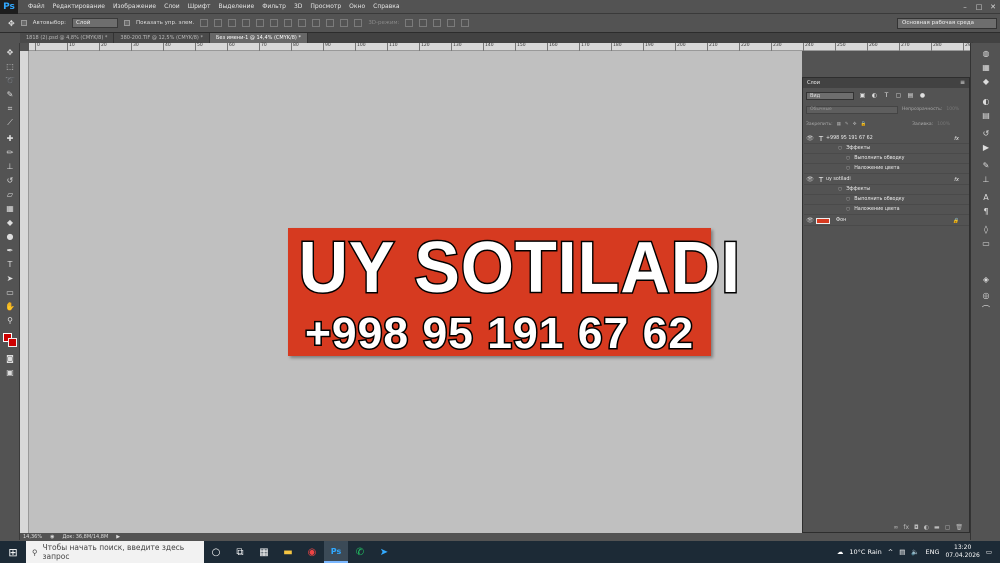 The width and height of the screenshot is (1000, 563). What do you see at coordinates (10, 80) in the screenshot?
I see `lasso-tool-icon: ➰` at bounding box center [10, 80].